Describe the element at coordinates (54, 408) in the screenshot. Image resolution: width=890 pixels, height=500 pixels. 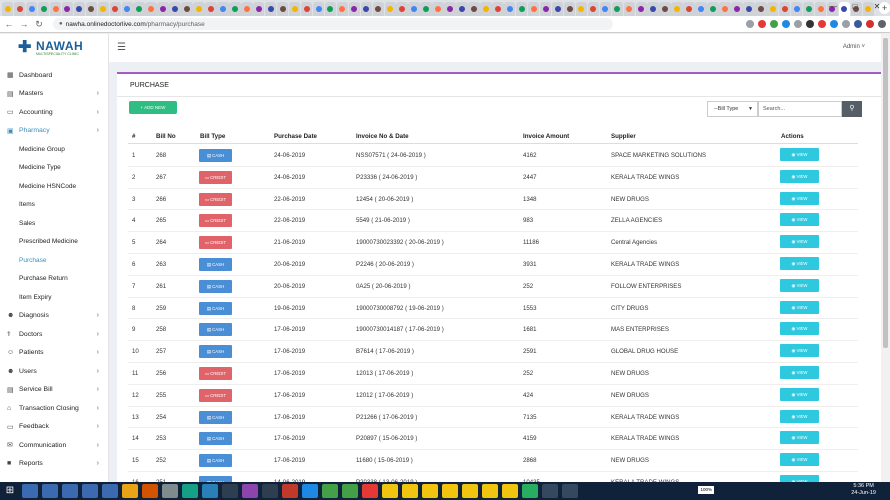
I see `sidebar-item-transaction-closing: ⌂ Transaction Closing ›` at that location.